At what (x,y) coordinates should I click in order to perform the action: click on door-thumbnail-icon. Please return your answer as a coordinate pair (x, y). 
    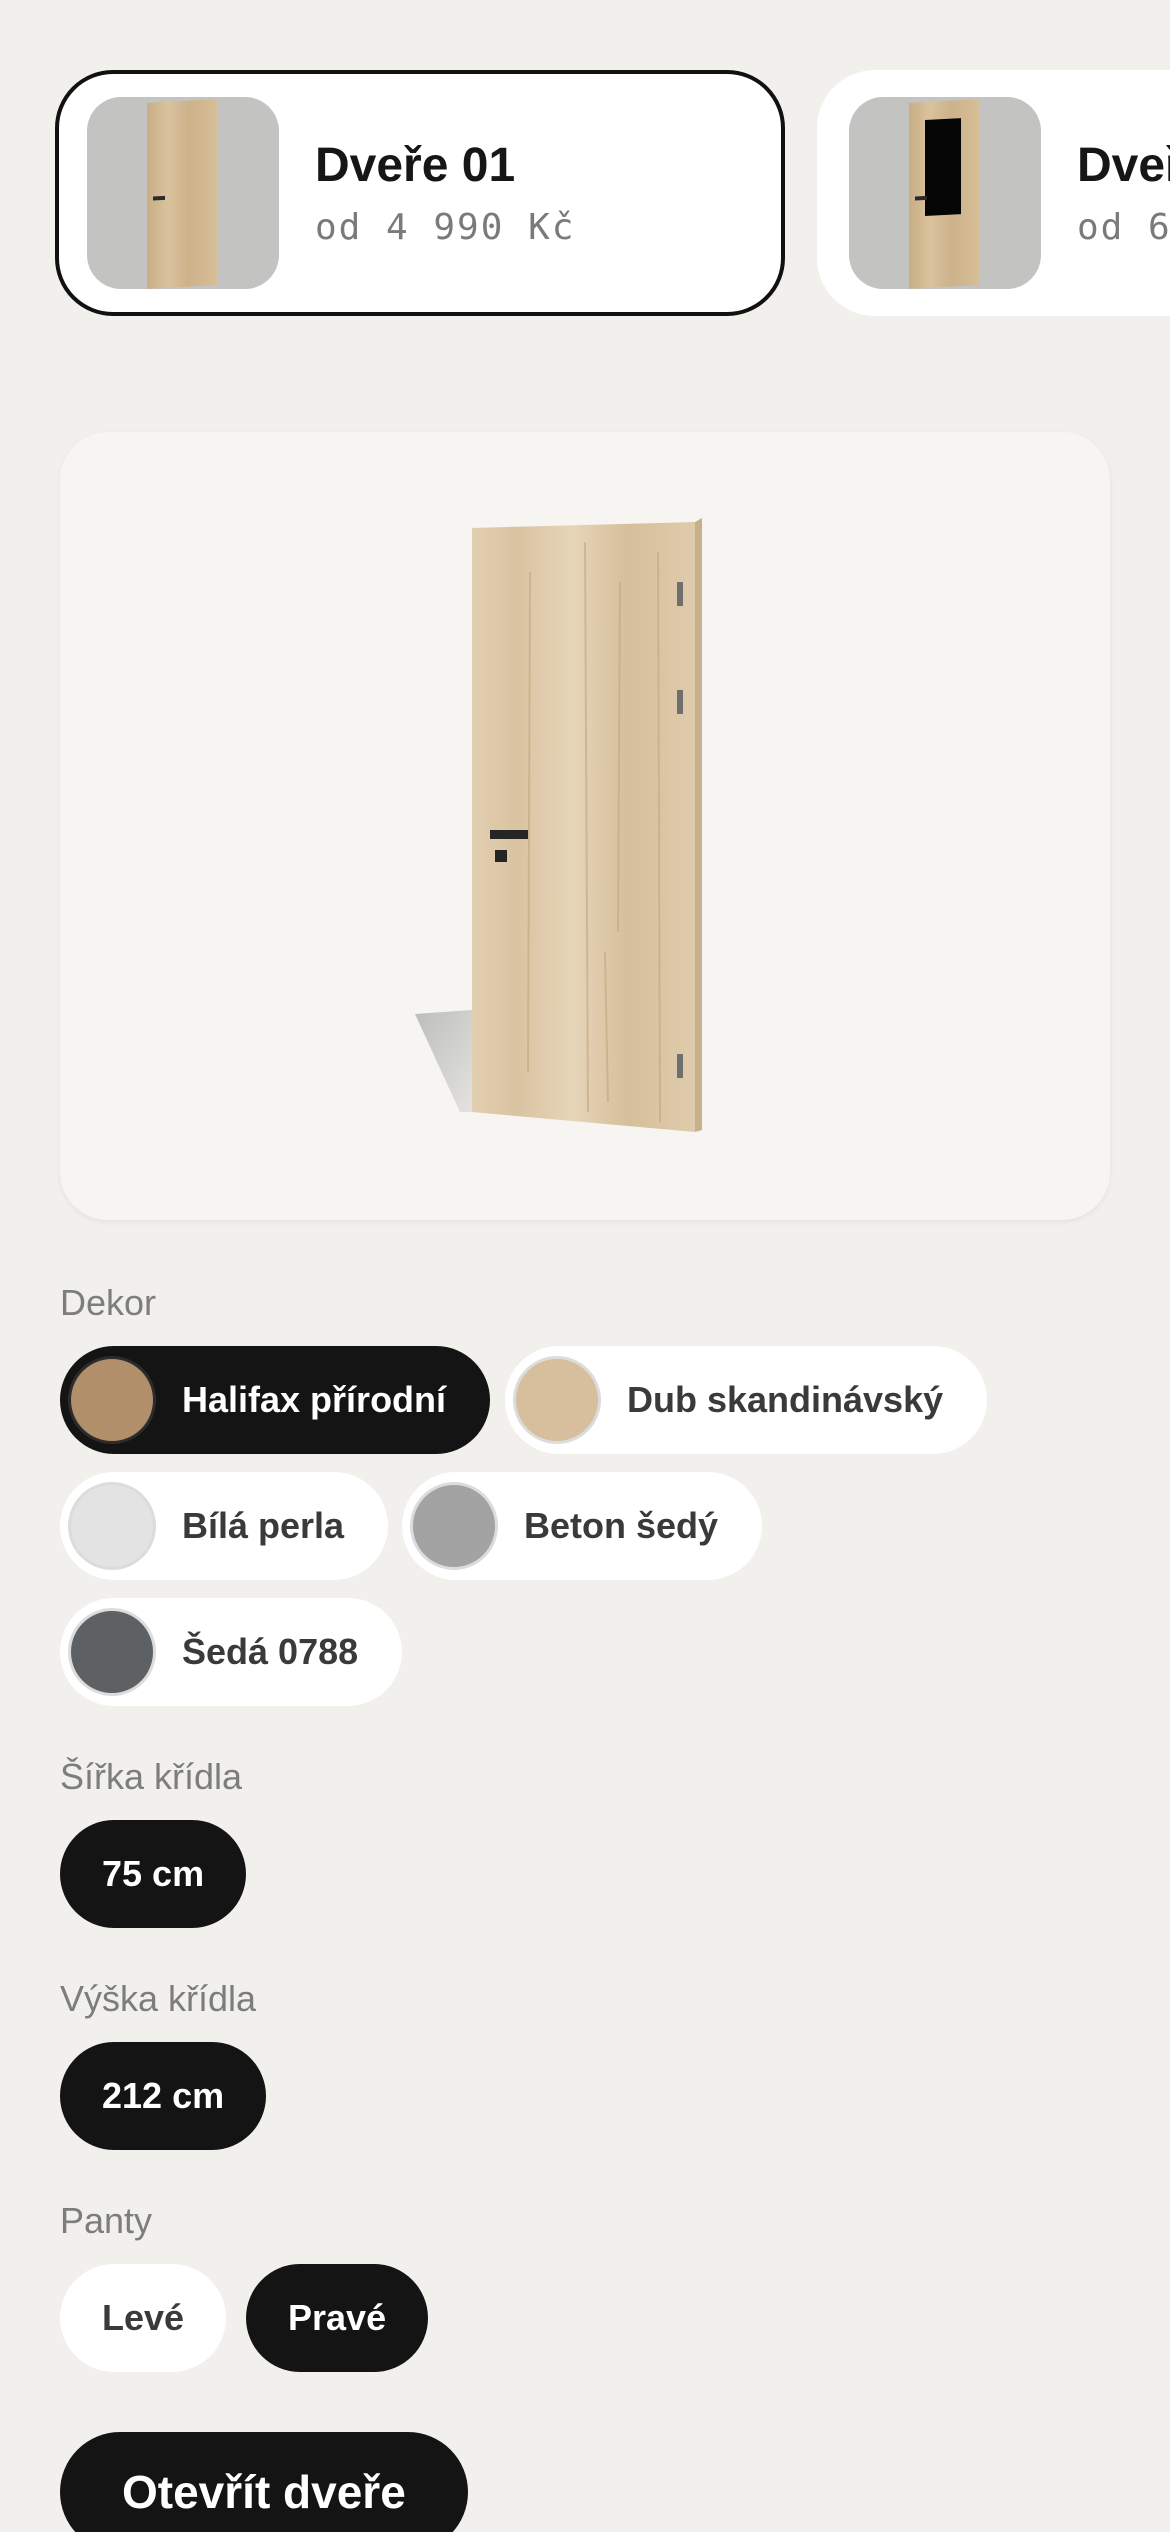
    Looking at the image, I should click on (182, 194).